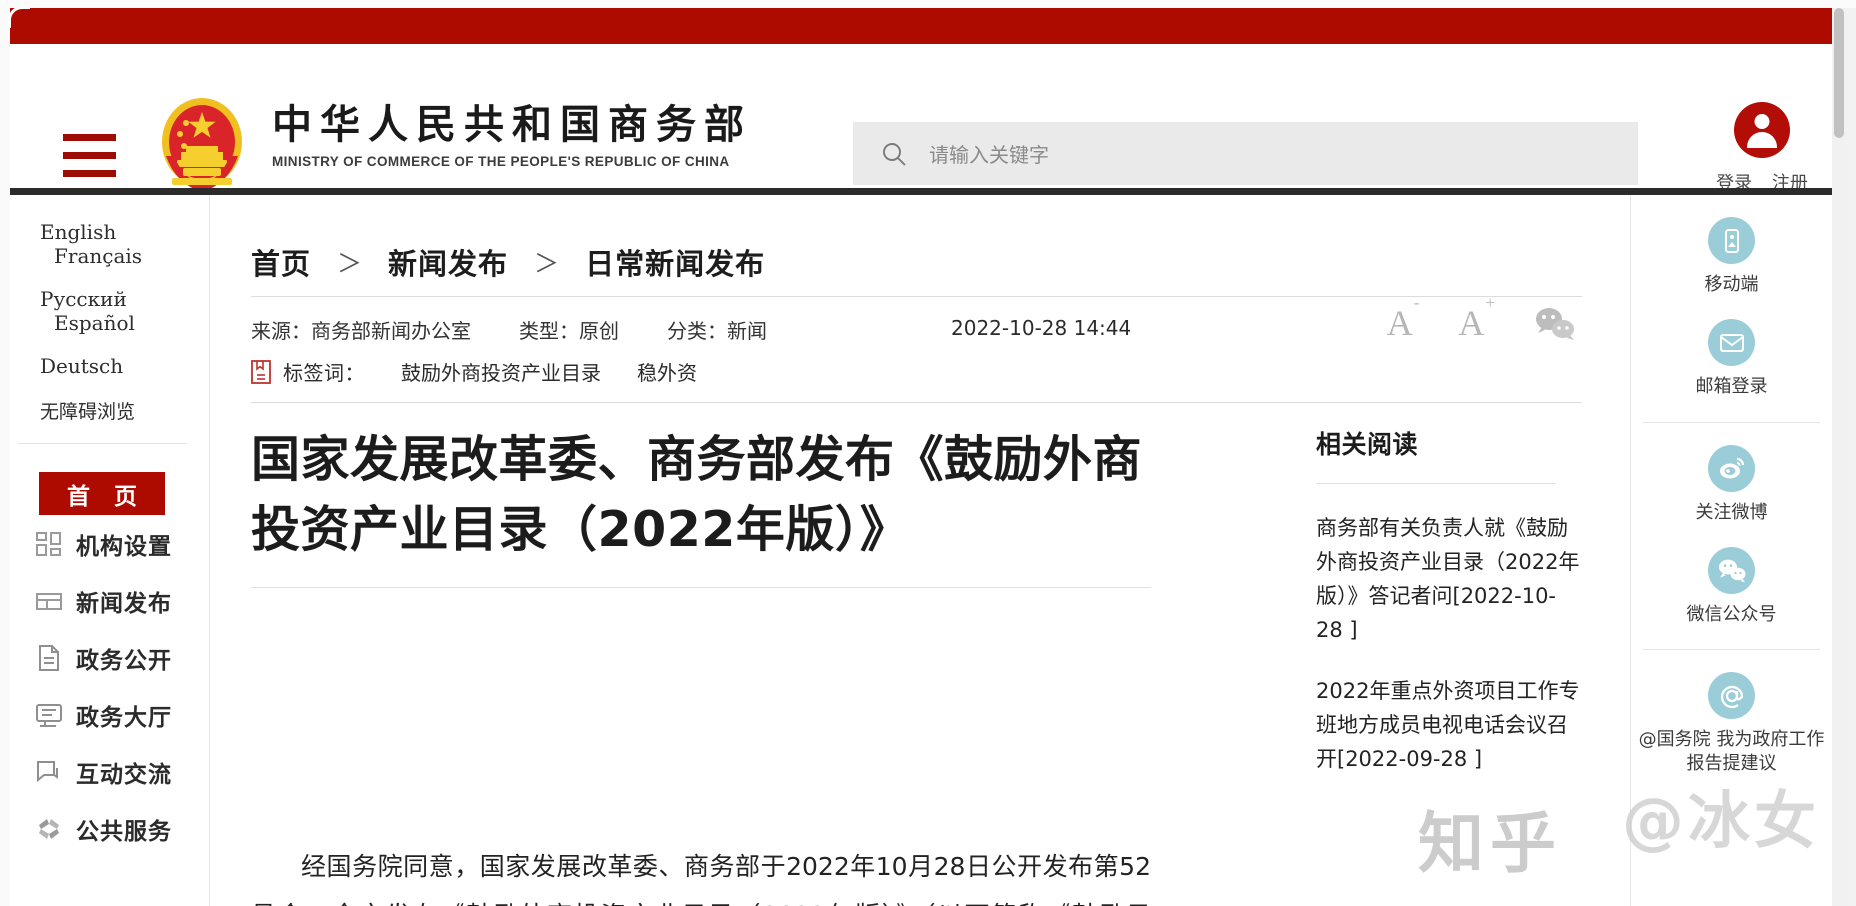 This screenshot has width=1856, height=906. I want to click on top-red-bar, so click(921, 26).